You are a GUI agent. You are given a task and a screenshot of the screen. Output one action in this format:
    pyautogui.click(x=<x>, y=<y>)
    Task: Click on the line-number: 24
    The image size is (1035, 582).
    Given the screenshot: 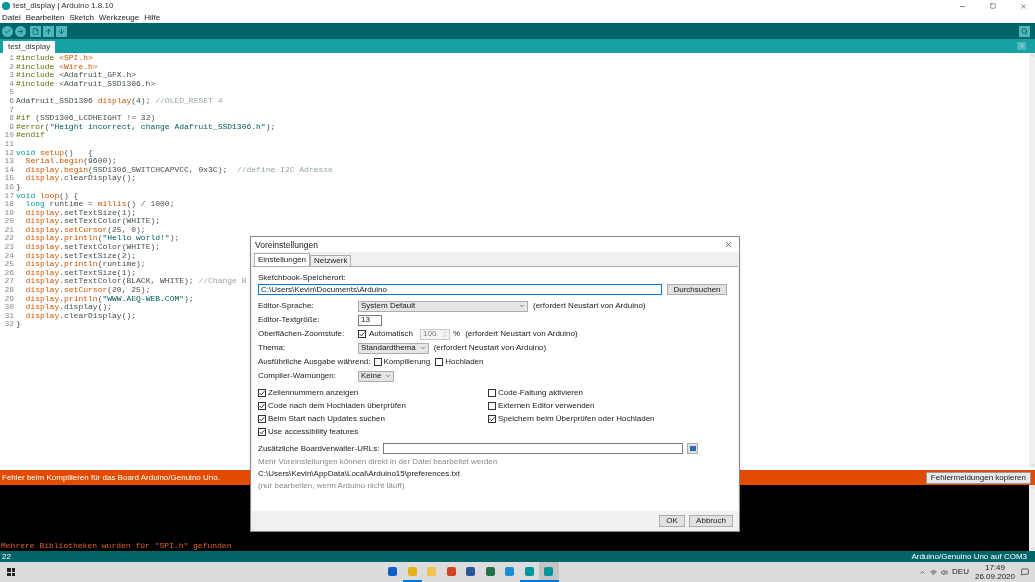 What is the action you would take?
    pyautogui.click(x=8, y=256)
    